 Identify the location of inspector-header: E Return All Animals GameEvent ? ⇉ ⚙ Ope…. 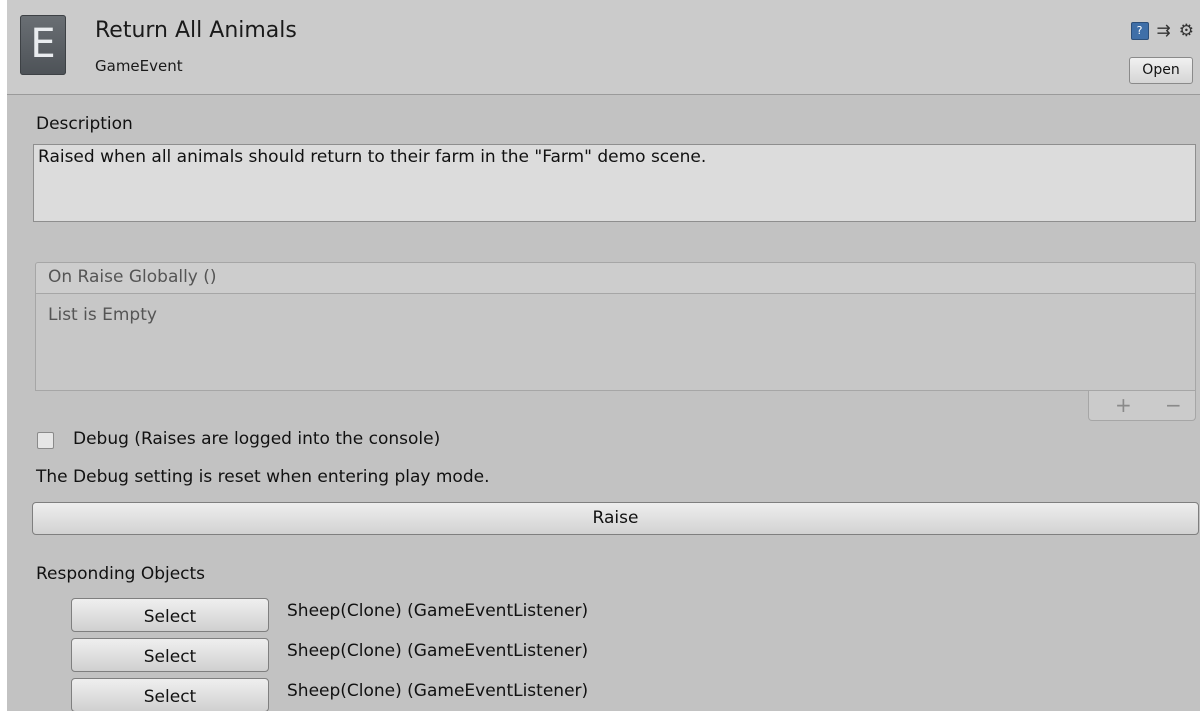
(603, 47).